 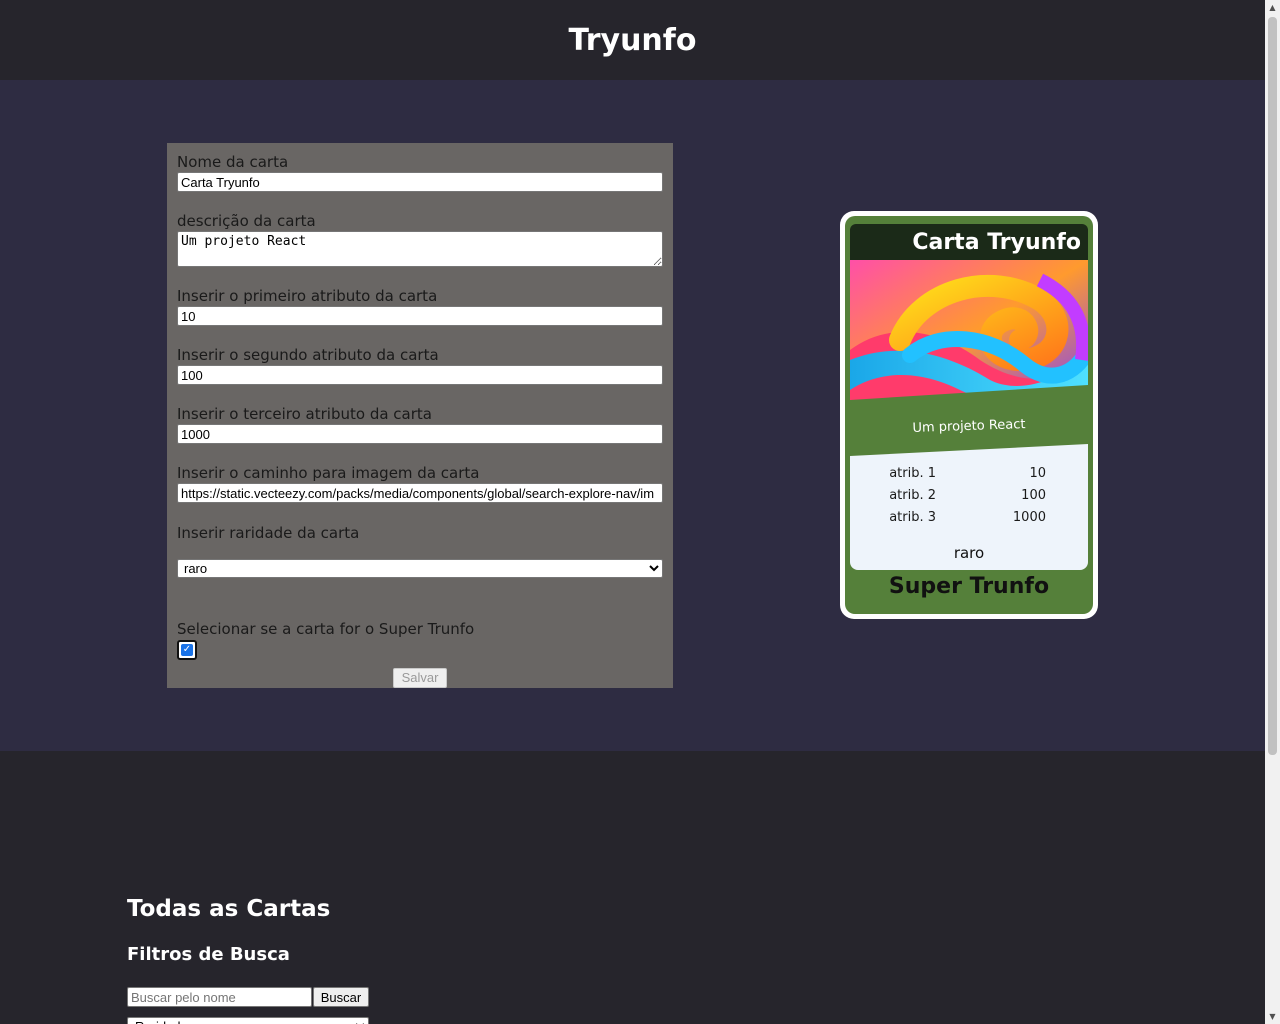 I want to click on checkmark-icon: ✓, so click(x=187, y=650).